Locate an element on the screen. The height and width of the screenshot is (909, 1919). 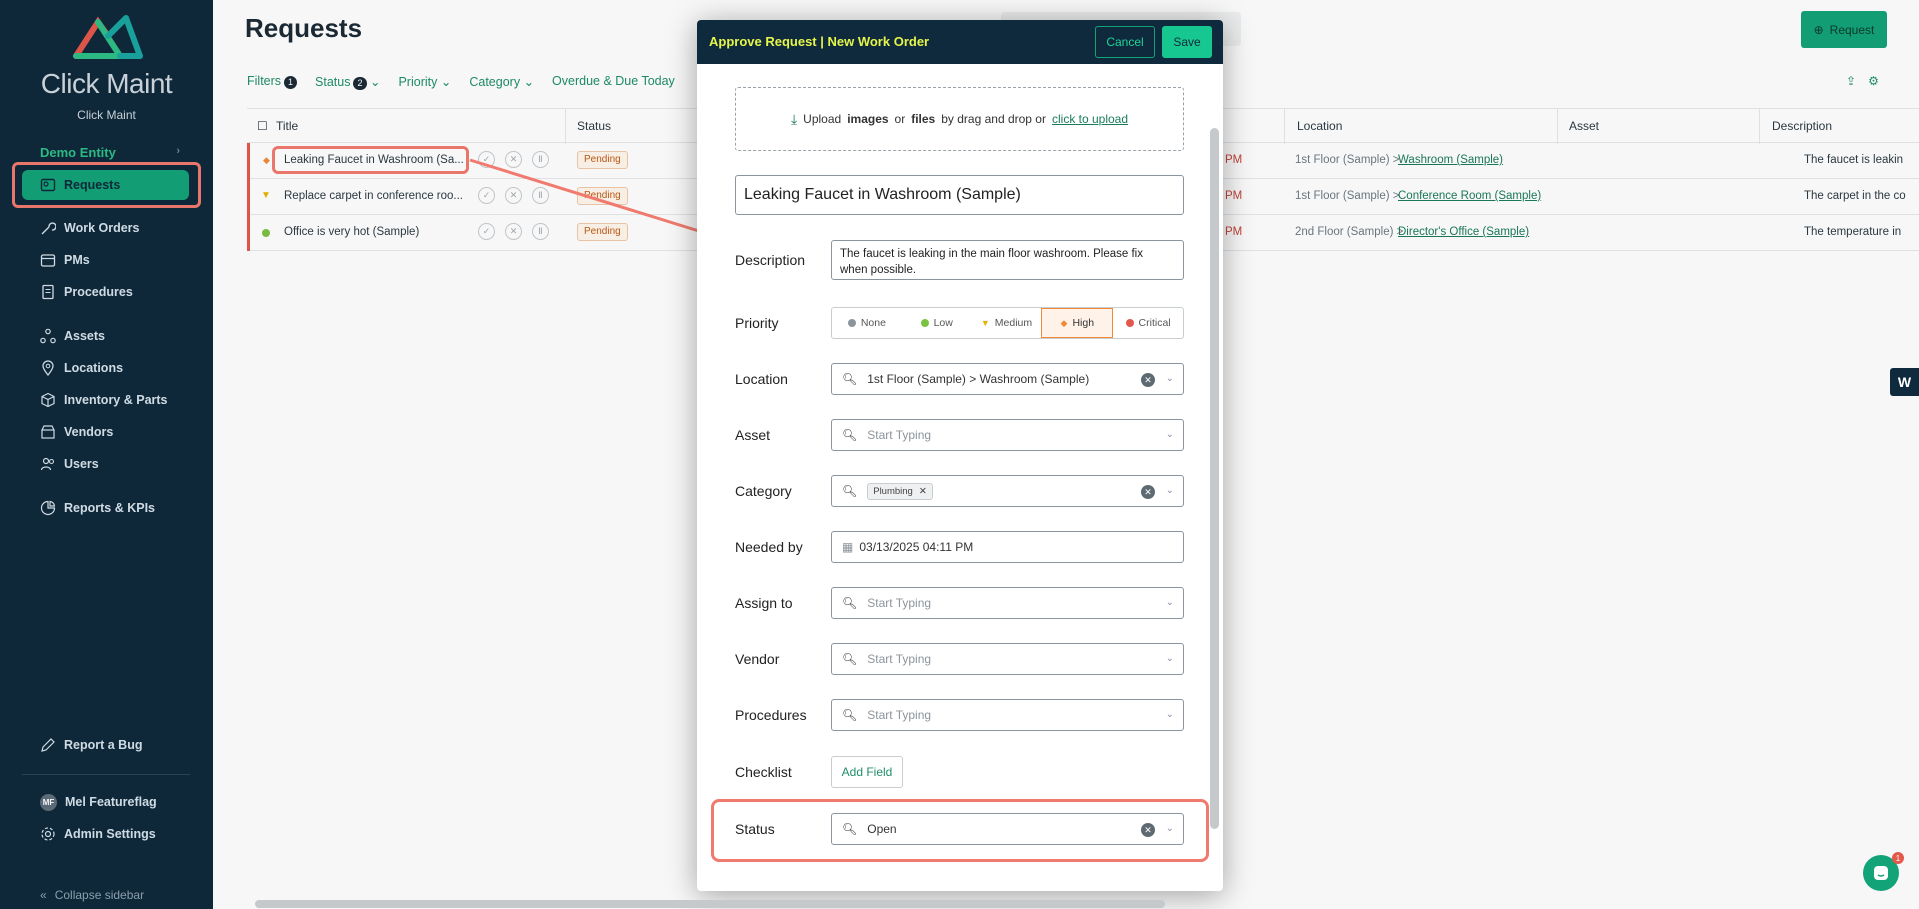
chat-notification-badge: 1 is located at coordinates (1898, 858).